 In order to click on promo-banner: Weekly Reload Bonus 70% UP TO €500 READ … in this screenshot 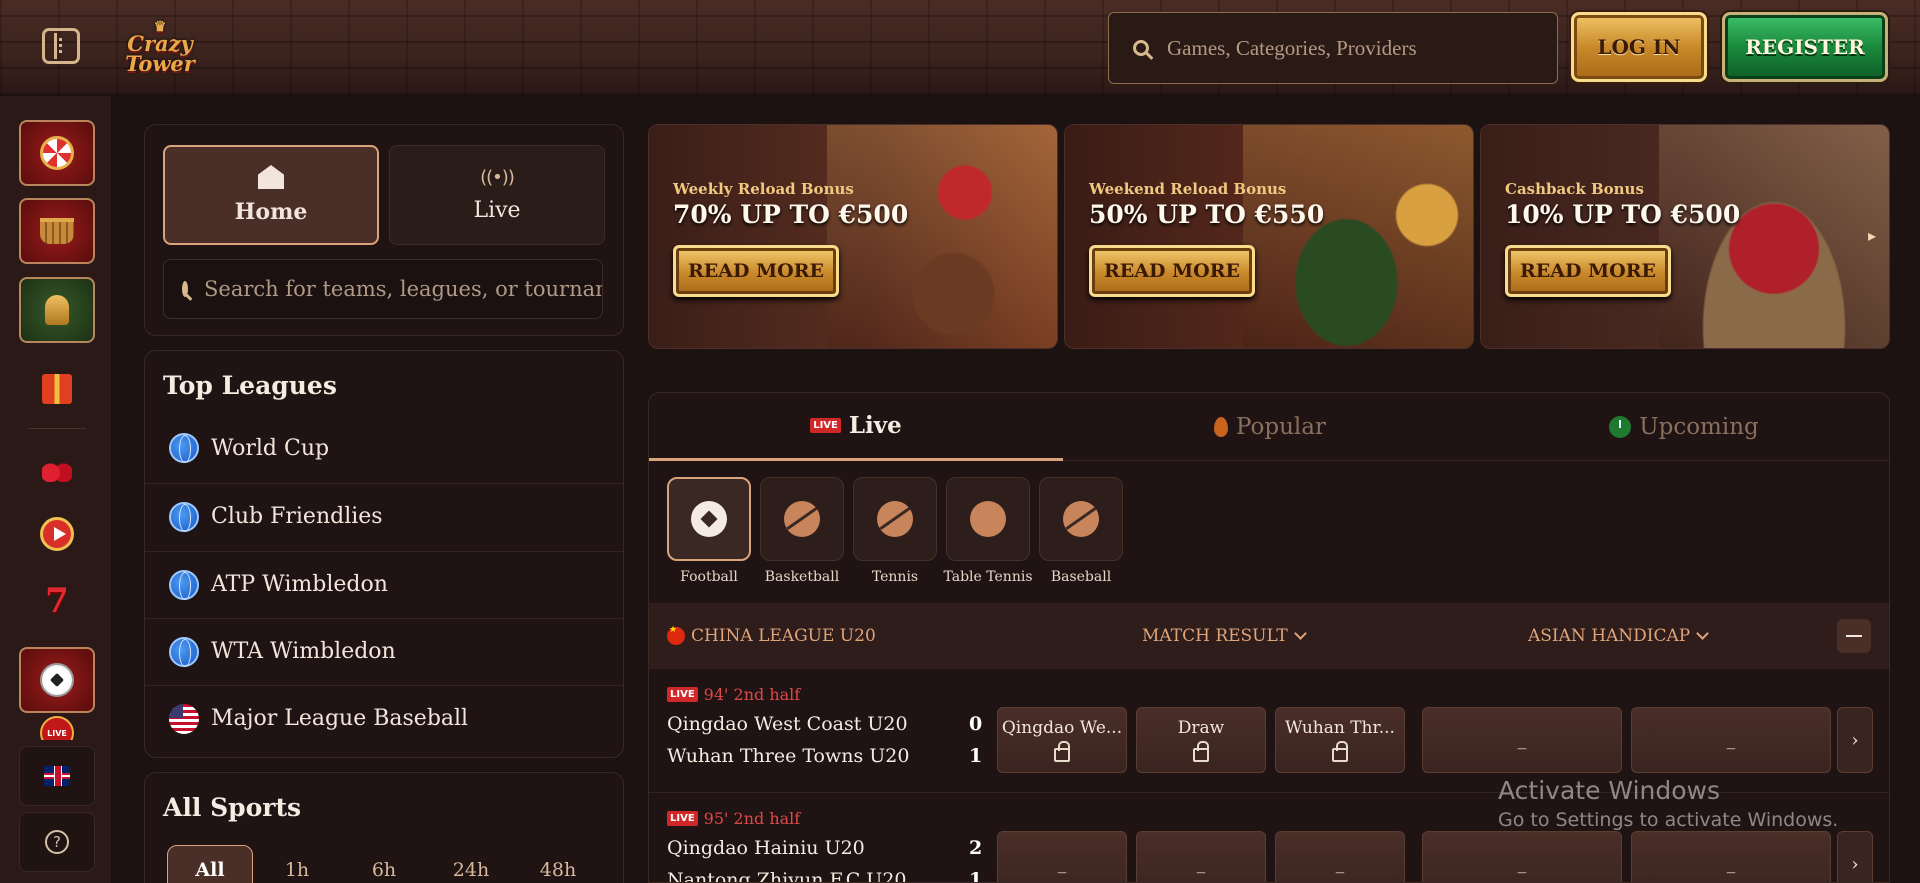, I will do `click(853, 236)`.